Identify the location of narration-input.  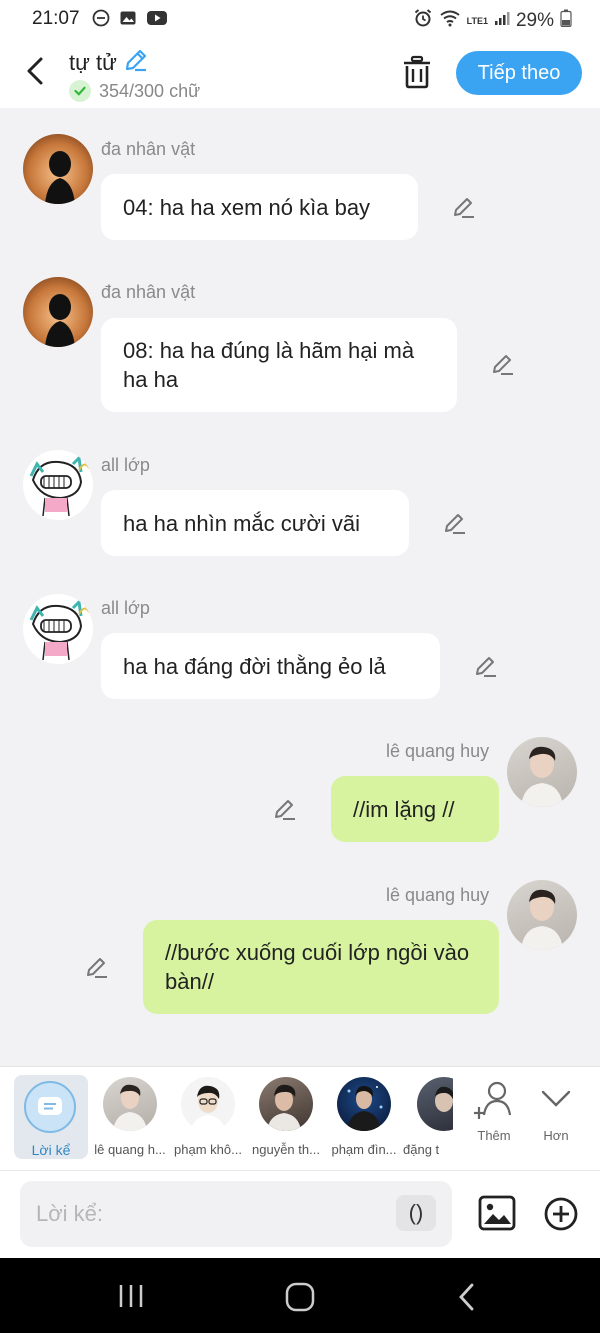
(236, 1214).